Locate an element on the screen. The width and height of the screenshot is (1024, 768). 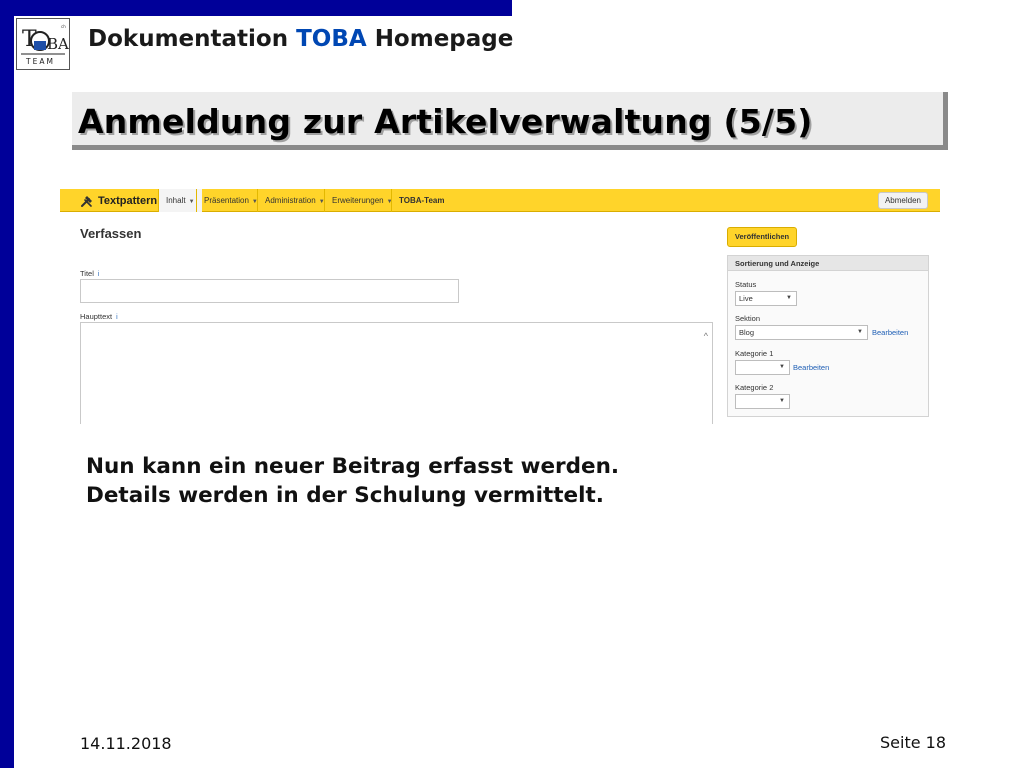
footer-page-number: Seite 18 is located at coordinates (913, 742).